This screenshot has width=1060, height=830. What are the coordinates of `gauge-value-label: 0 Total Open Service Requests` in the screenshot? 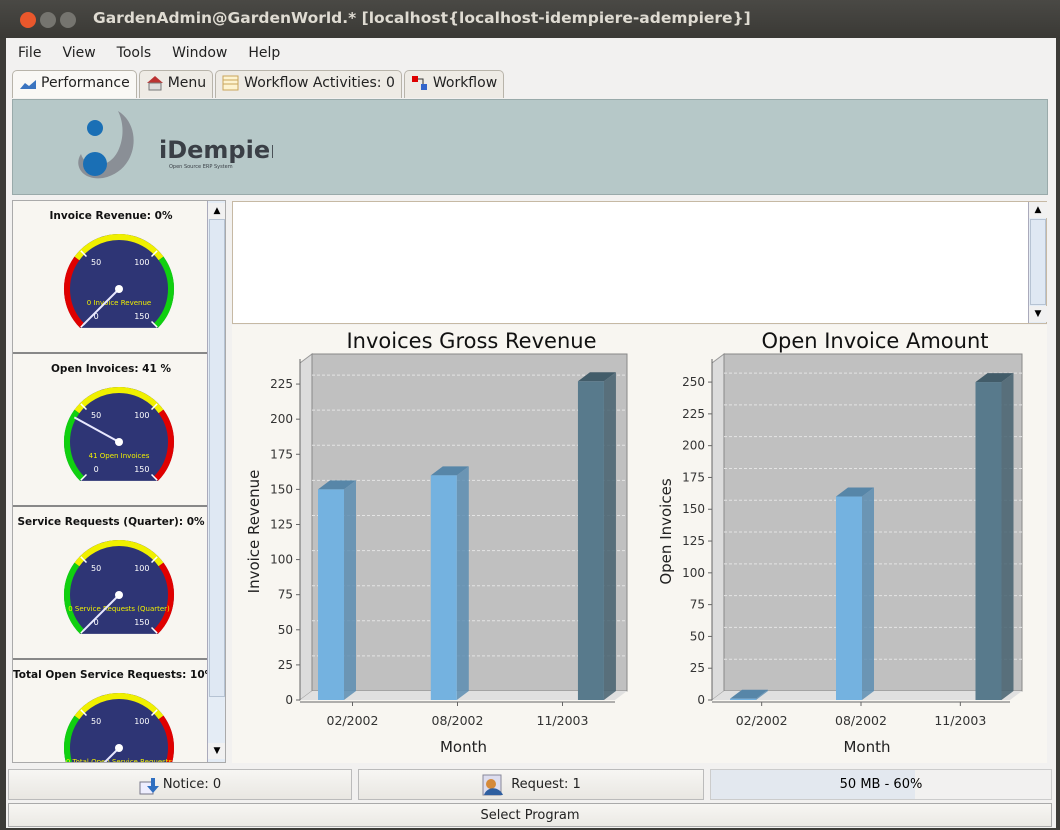 It's located at (119, 760).